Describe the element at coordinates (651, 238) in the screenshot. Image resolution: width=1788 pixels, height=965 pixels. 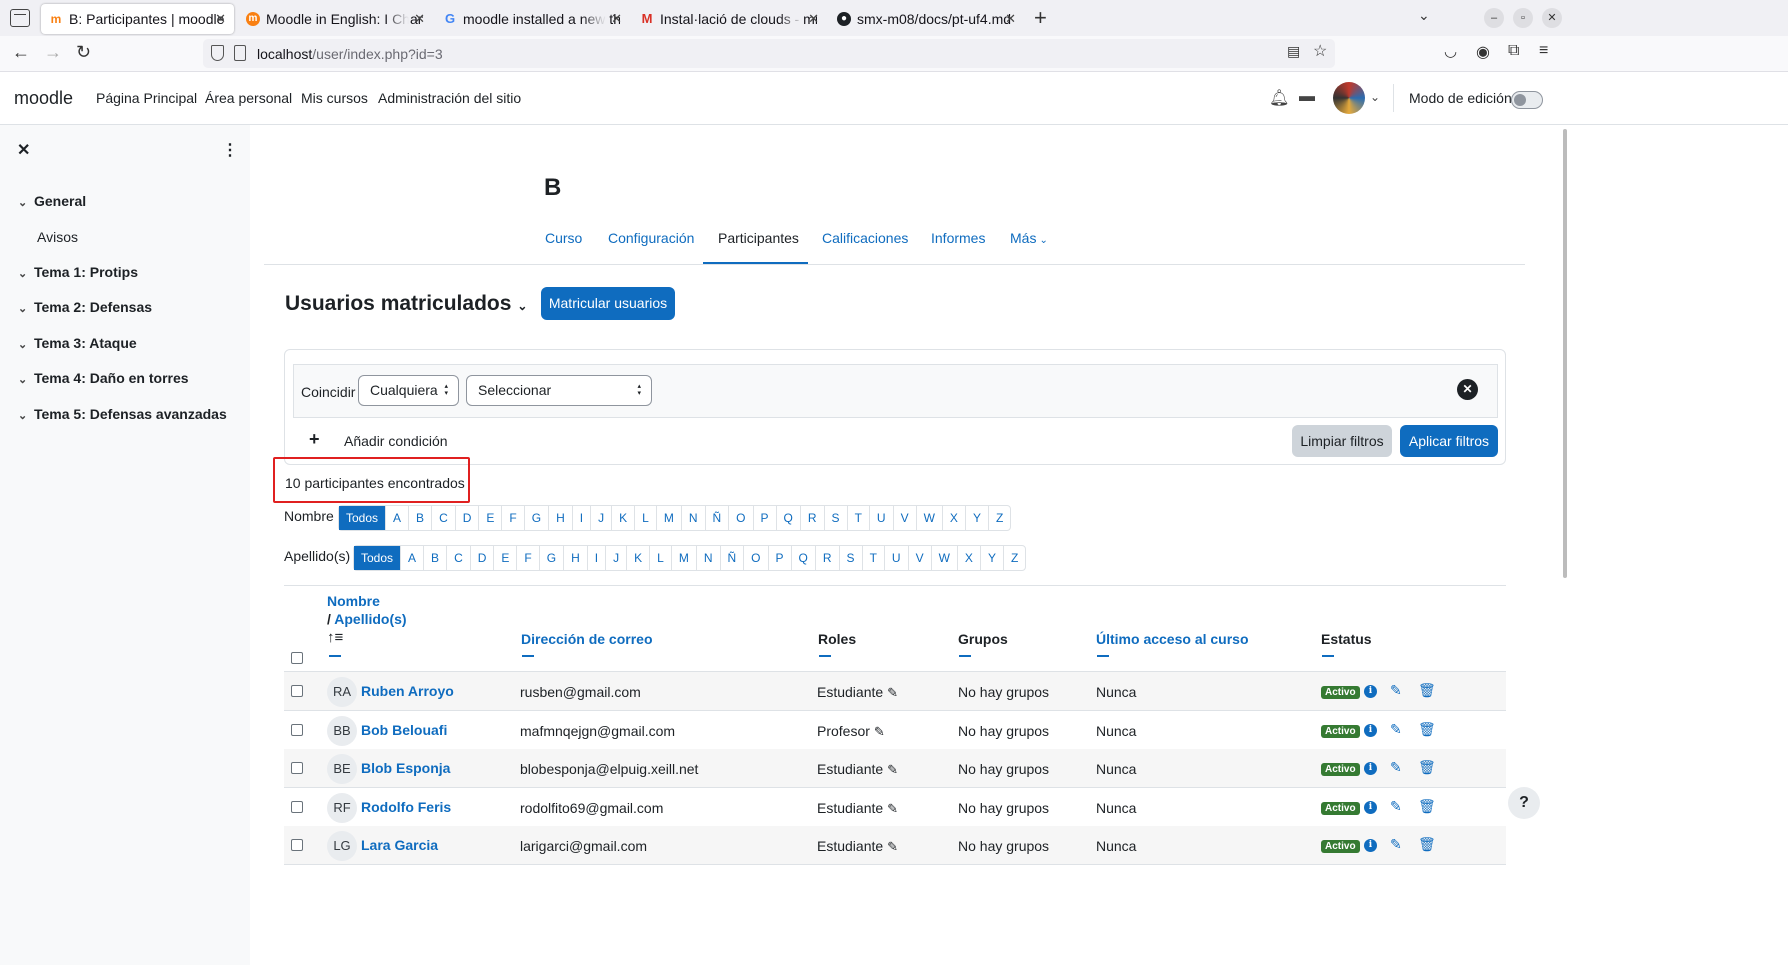
I see `tab-configuracion: Configuración` at that location.